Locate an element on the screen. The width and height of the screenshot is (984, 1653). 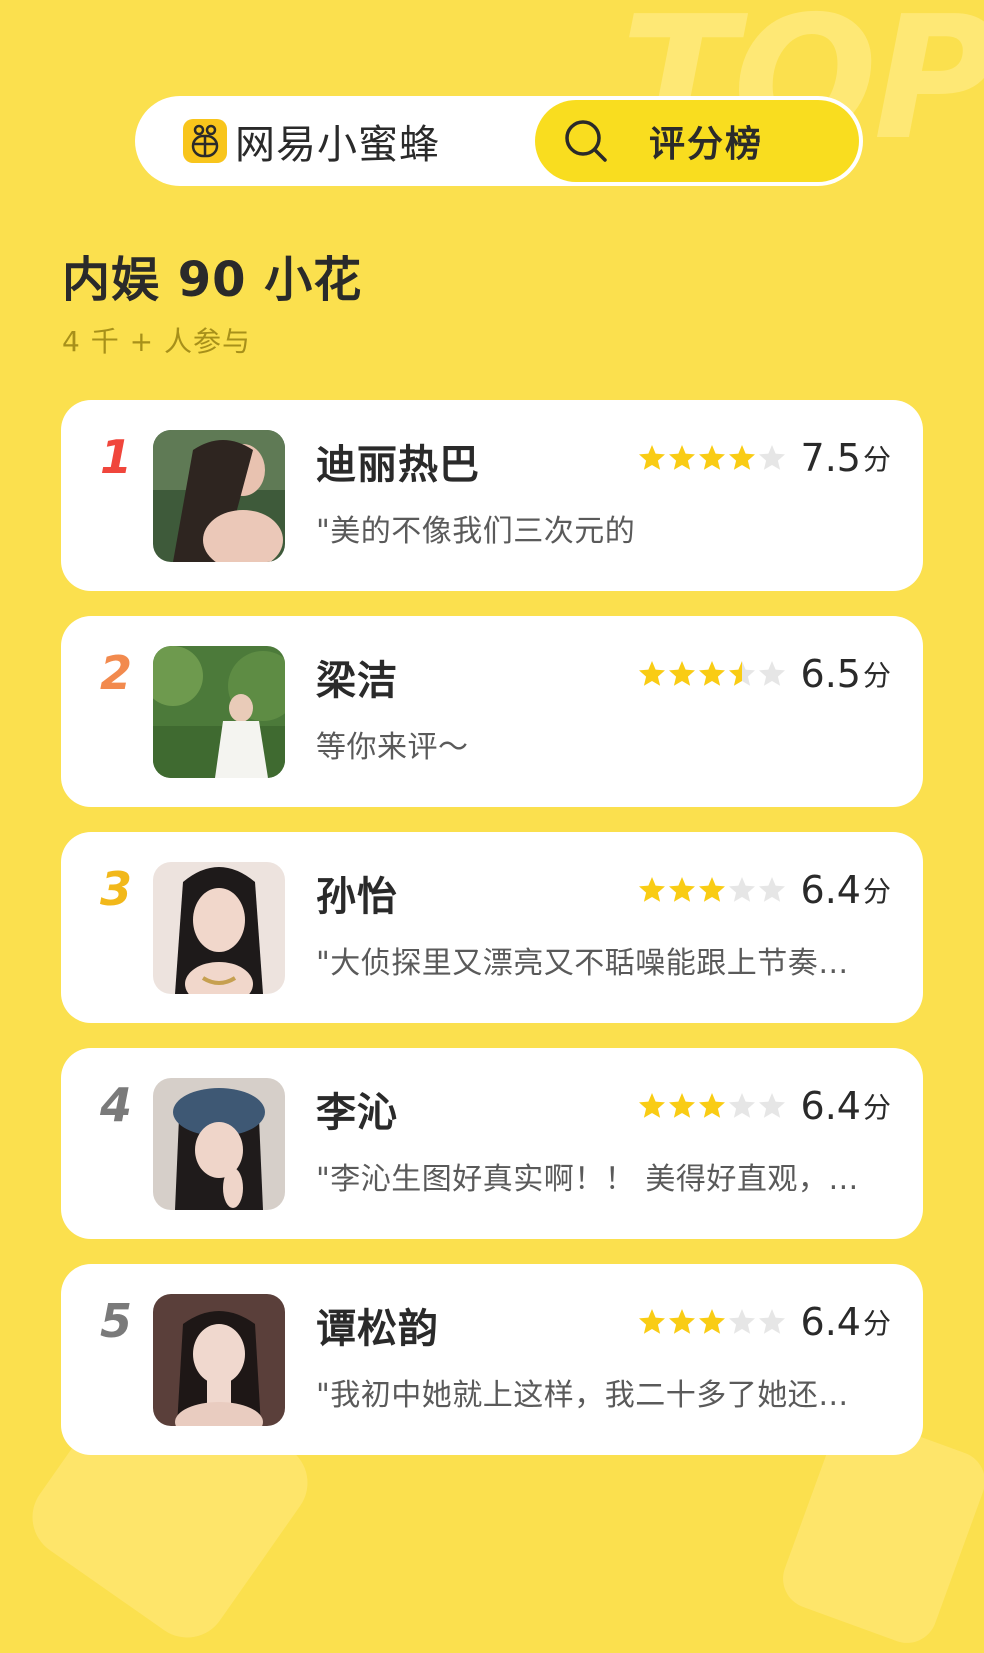
brand-name: 网易小蜜蜂 is located at coordinates (337, 145).